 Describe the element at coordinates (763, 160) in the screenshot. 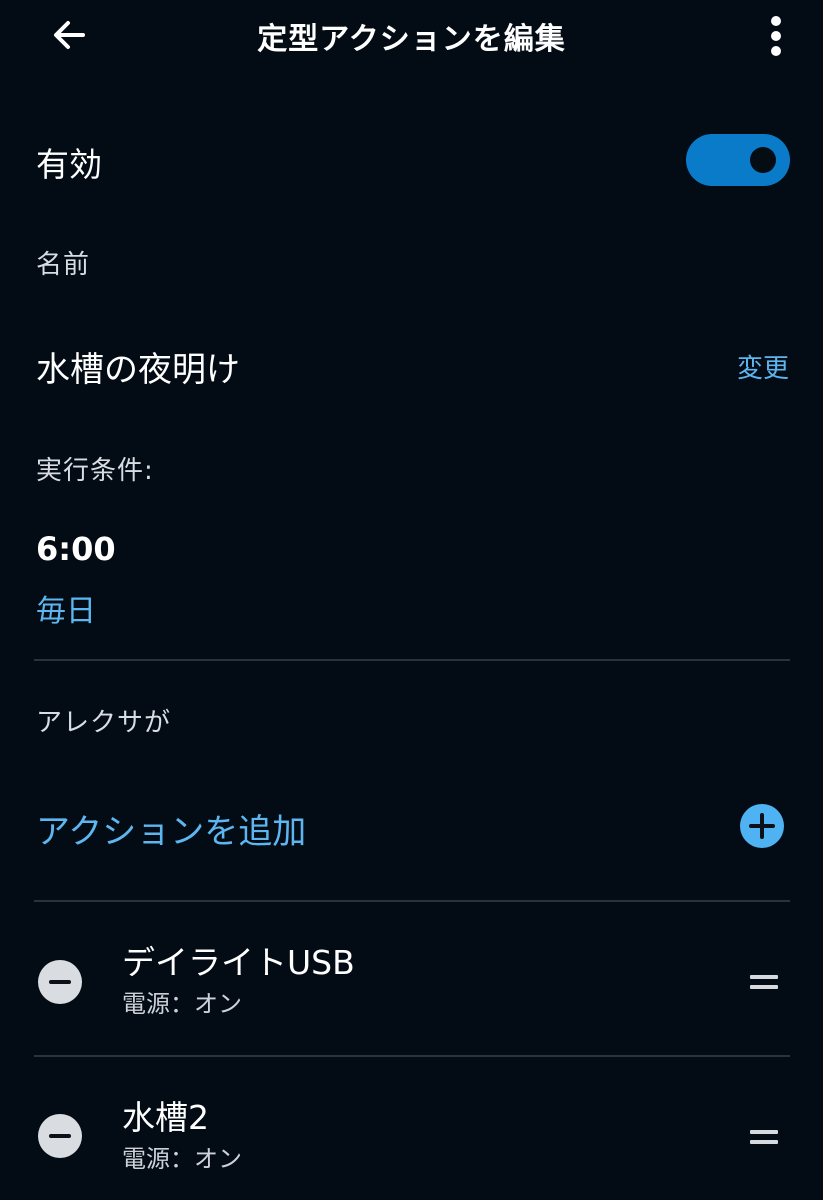

I see `toggle-knob` at that location.